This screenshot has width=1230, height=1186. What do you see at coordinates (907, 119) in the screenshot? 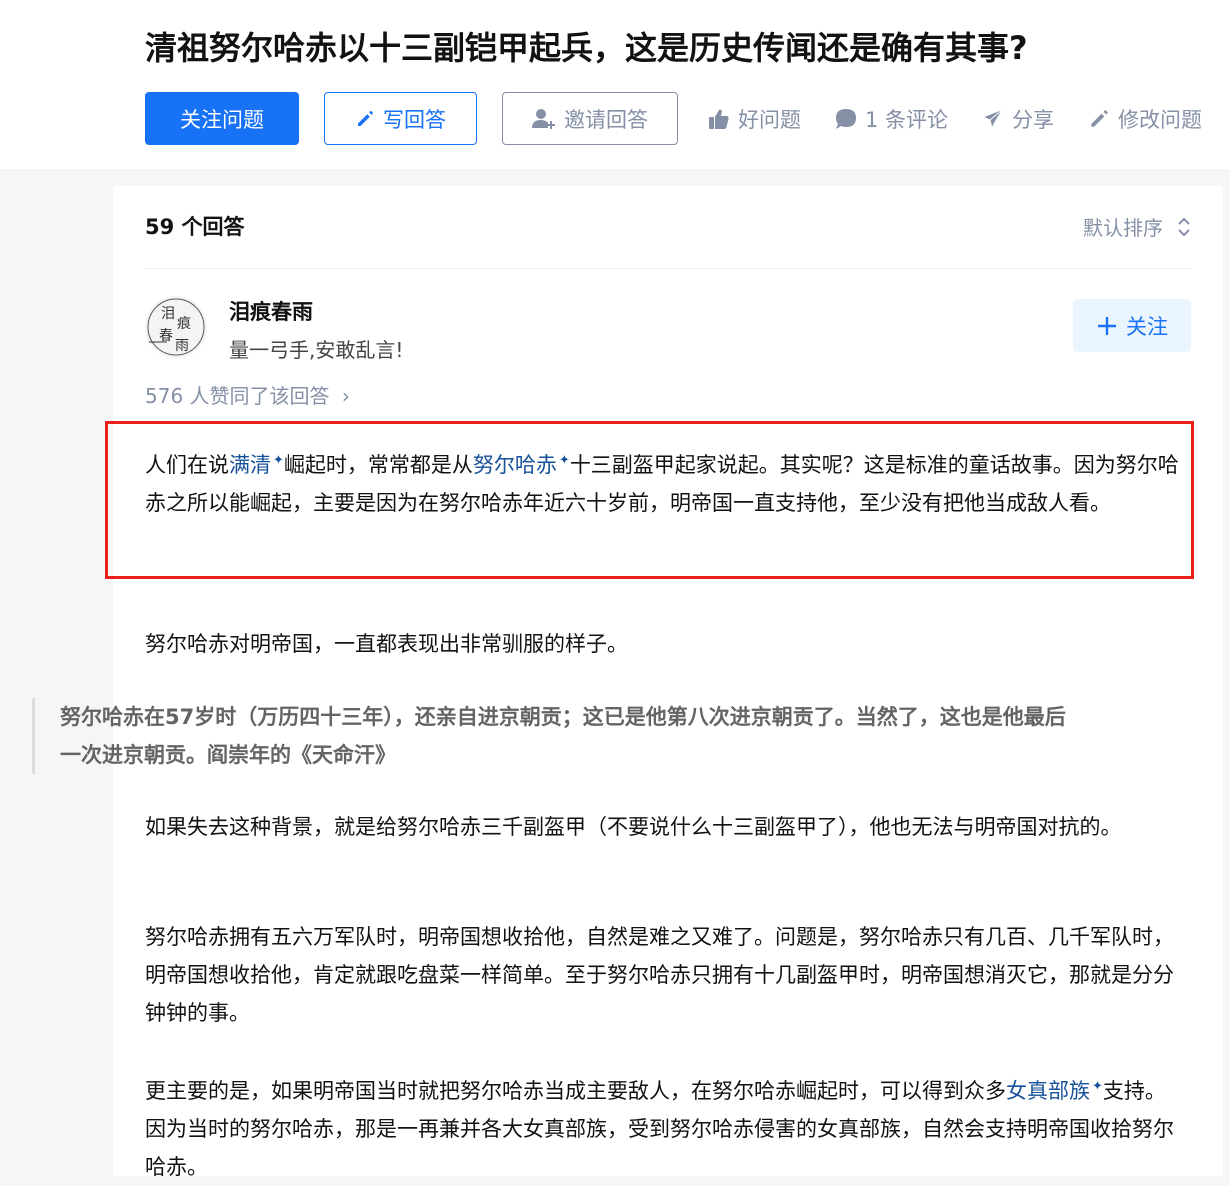
I see `comments-label: 1 条评论` at bounding box center [907, 119].